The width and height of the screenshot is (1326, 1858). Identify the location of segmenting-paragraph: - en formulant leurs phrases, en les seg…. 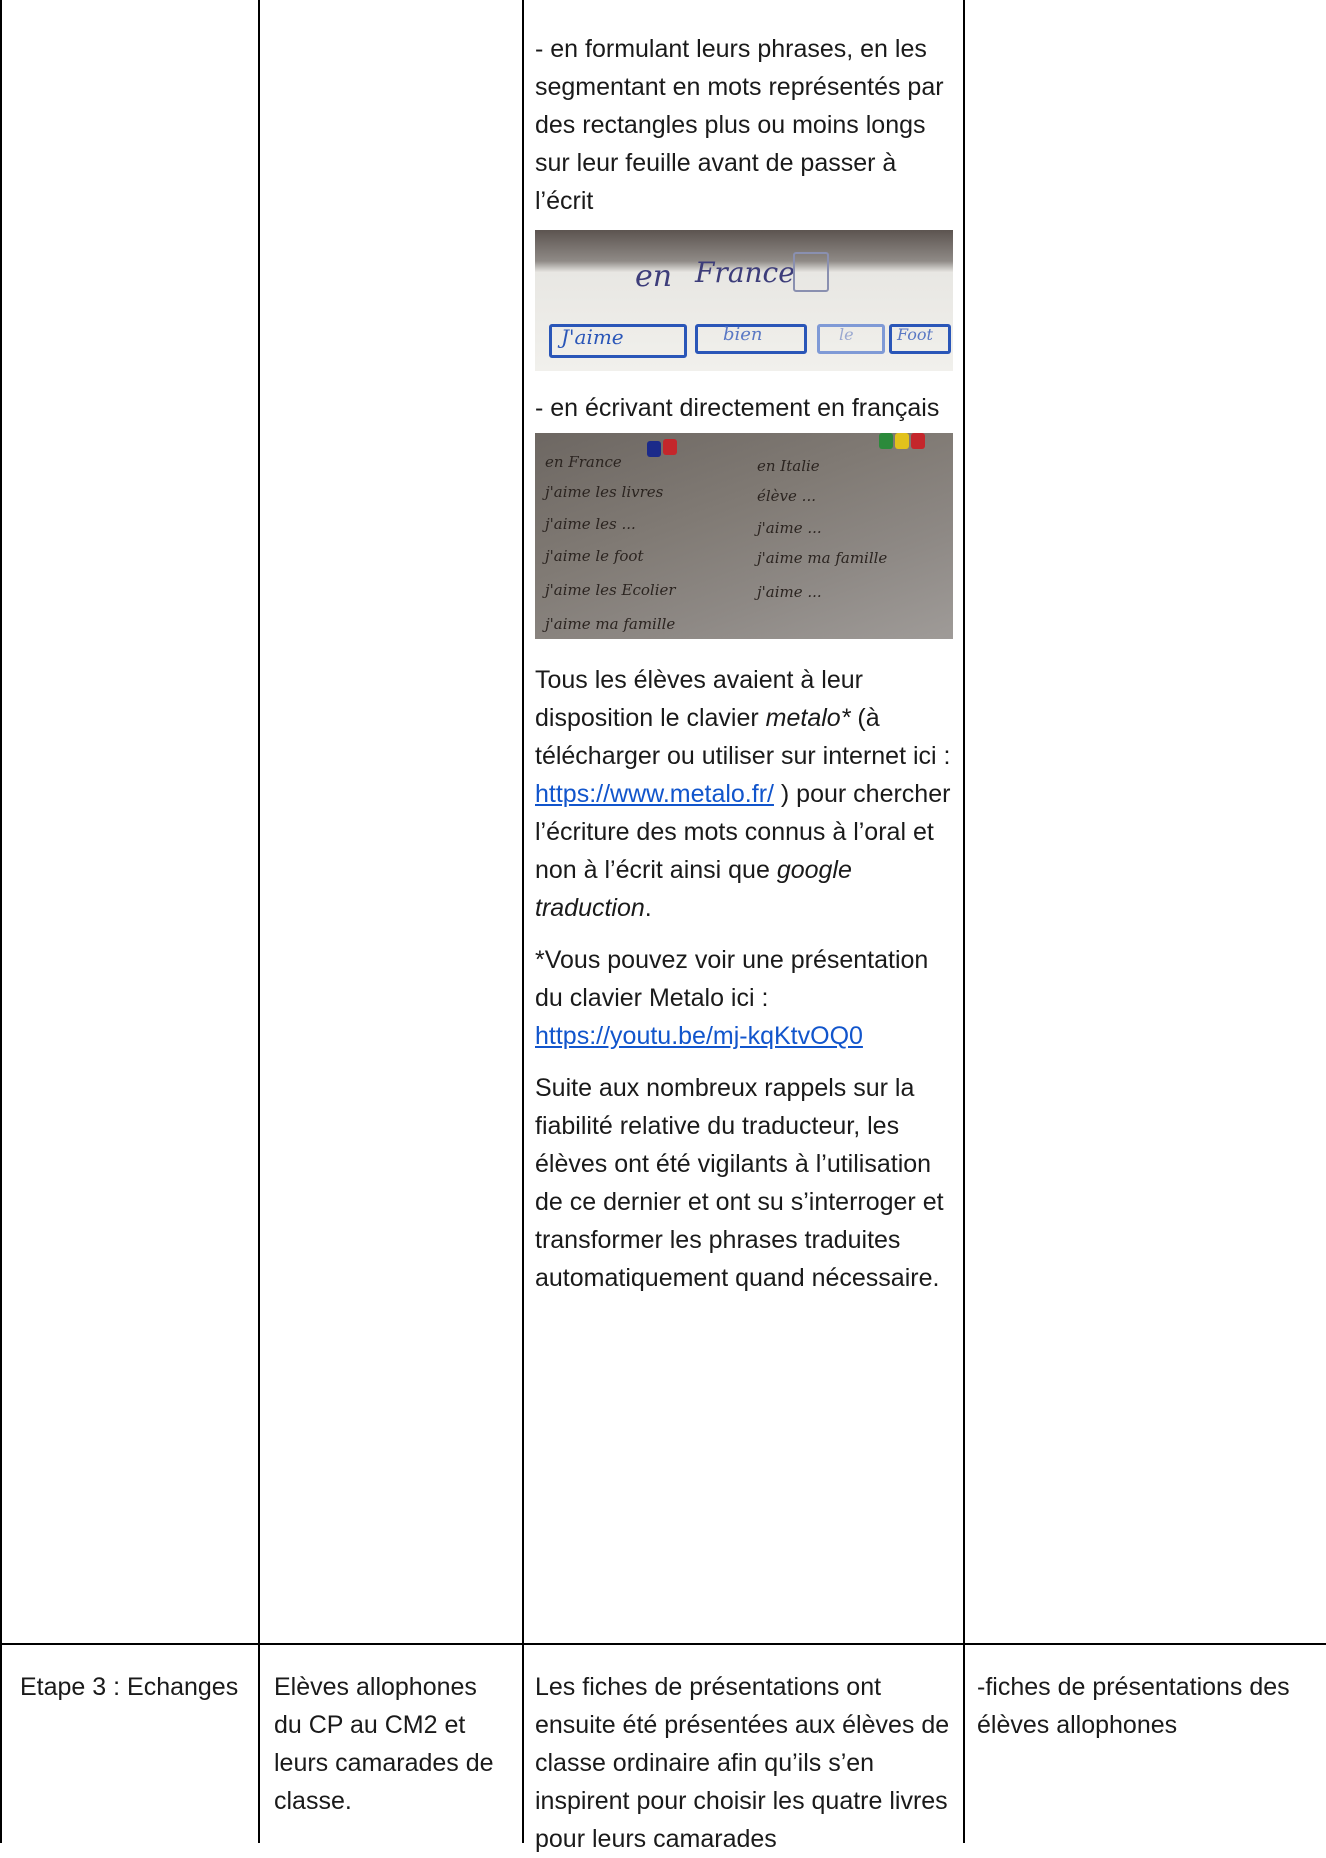
(739, 125).